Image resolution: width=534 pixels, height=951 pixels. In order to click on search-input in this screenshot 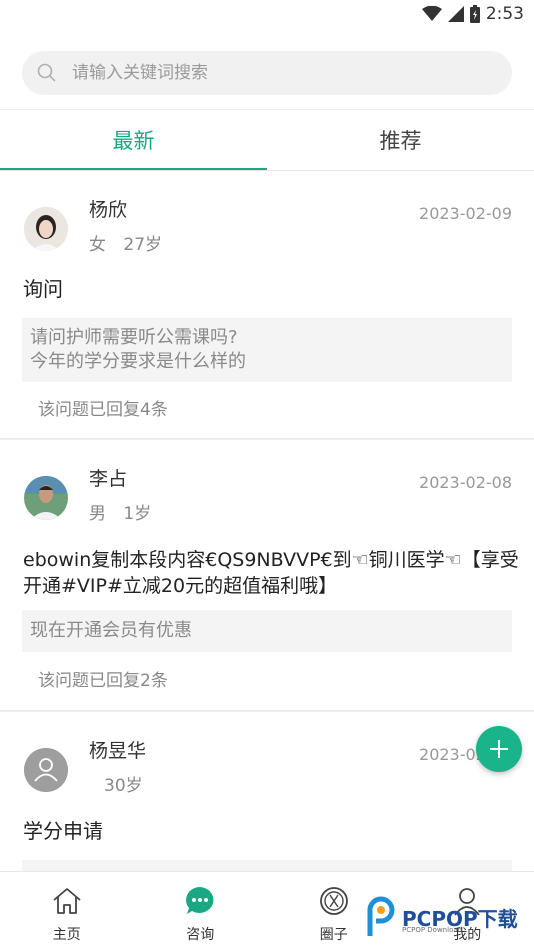, I will do `click(272, 73)`.